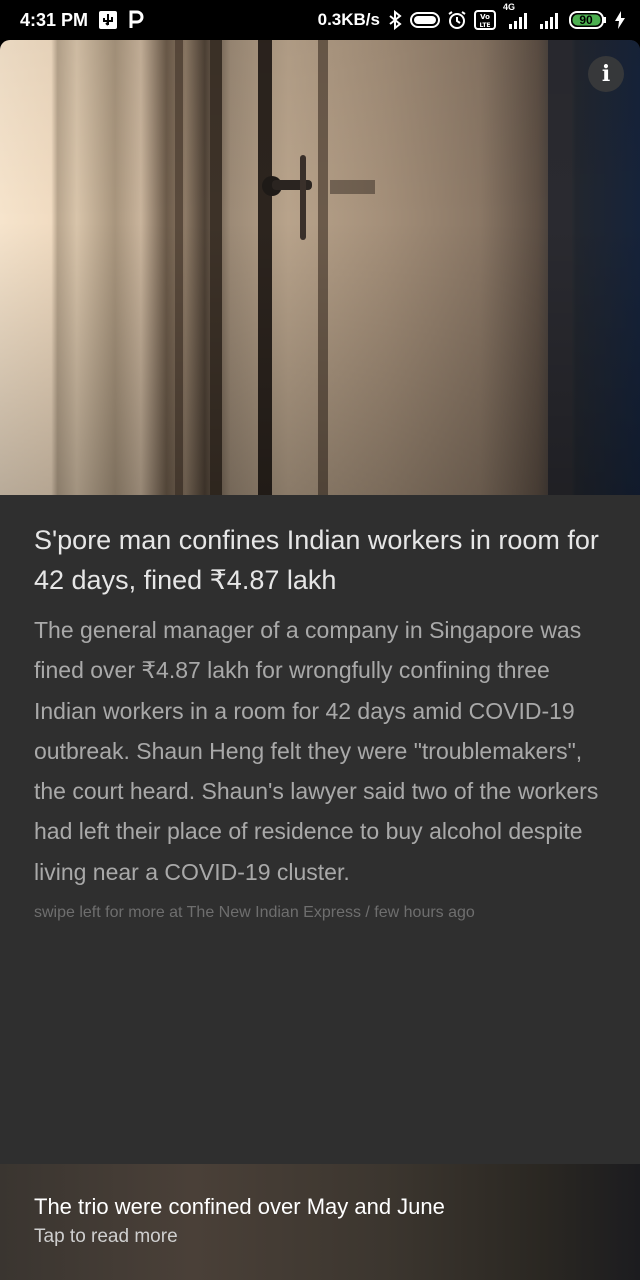 The image size is (640, 1280). Describe the element at coordinates (136, 20) in the screenshot. I see `paytm-icon` at that location.